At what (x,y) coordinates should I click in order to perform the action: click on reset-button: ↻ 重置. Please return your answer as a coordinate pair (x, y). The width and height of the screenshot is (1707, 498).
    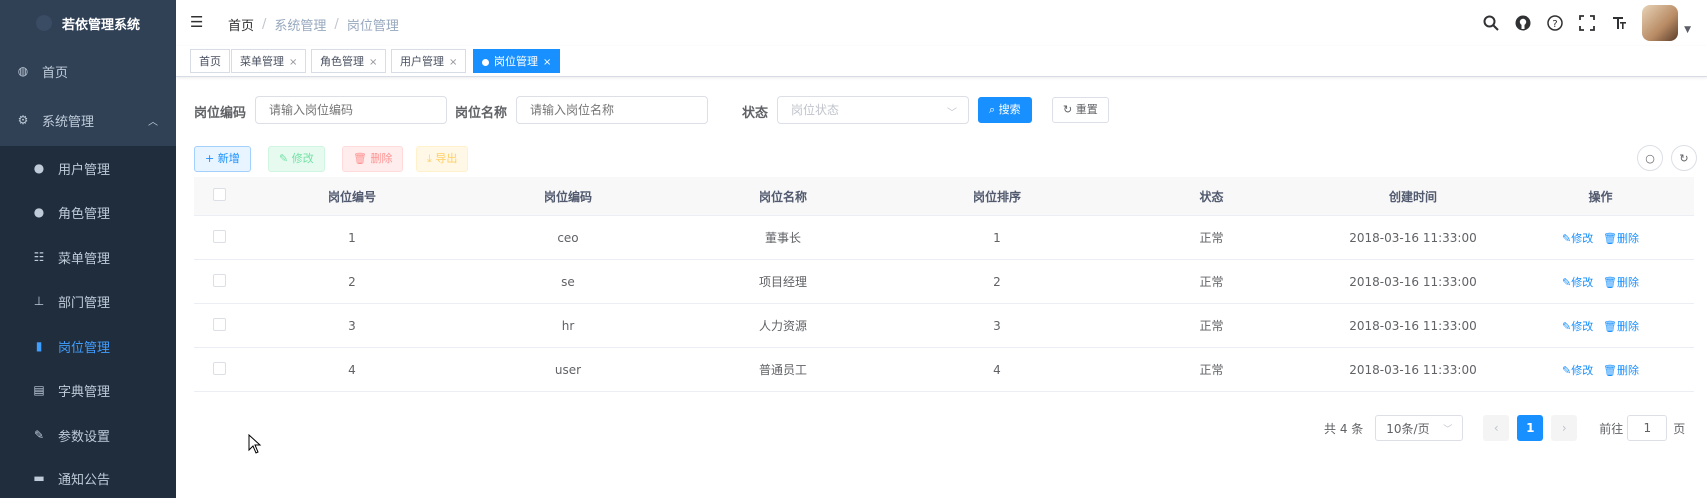
    Looking at the image, I should click on (1080, 110).